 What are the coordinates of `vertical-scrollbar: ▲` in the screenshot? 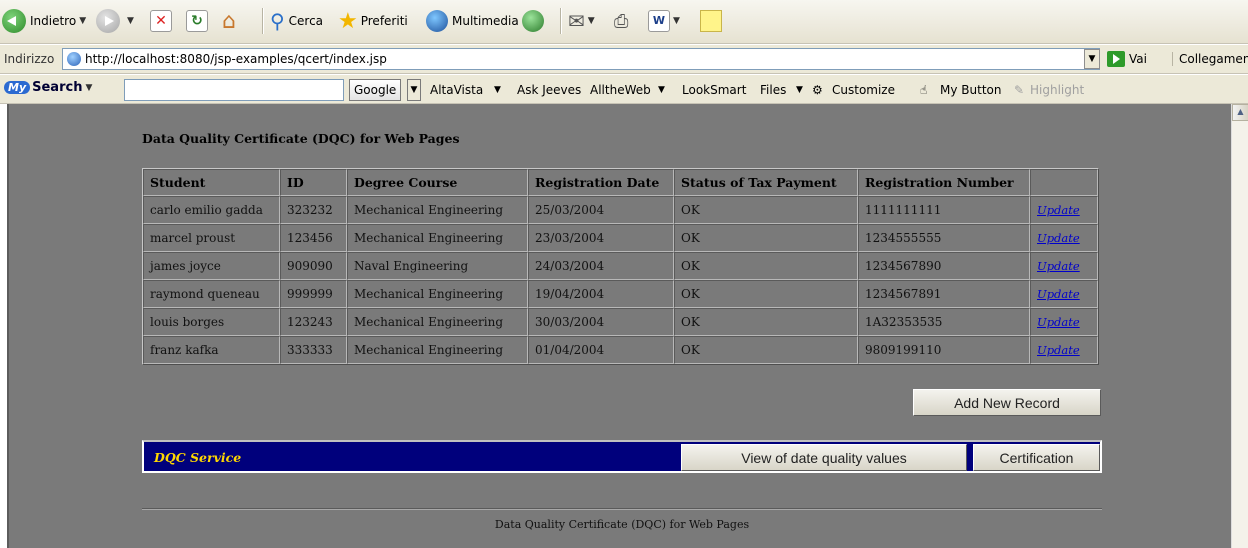 It's located at (1239, 326).